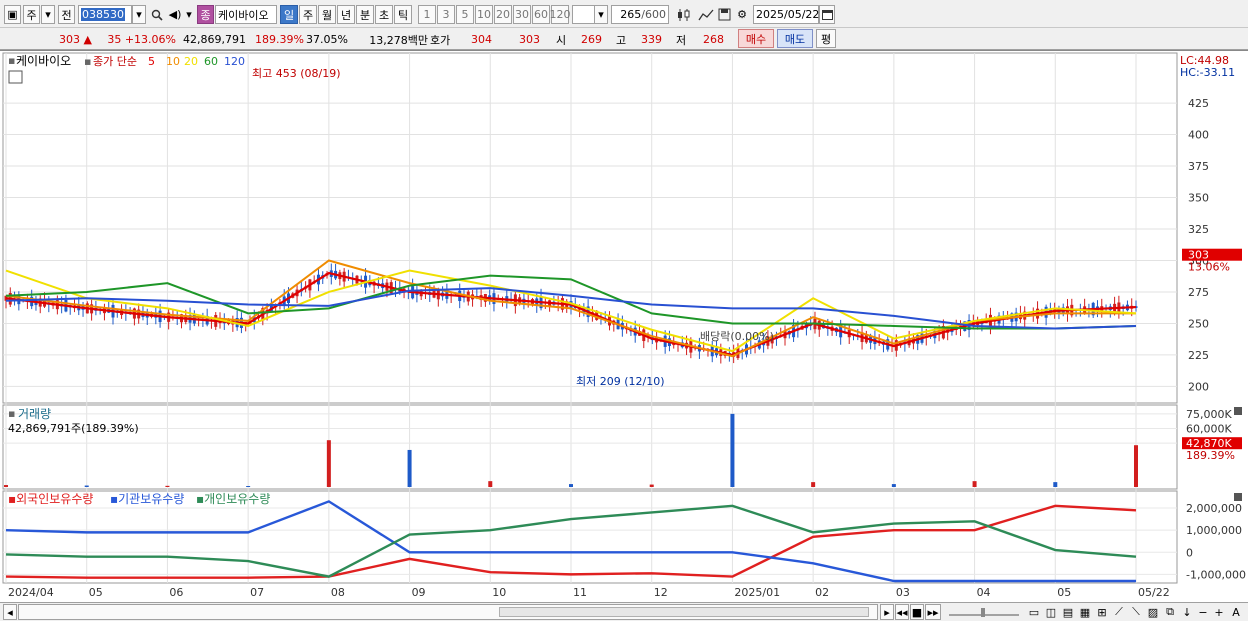  I want to click on period-tab-1: 주, so click(308, 14).